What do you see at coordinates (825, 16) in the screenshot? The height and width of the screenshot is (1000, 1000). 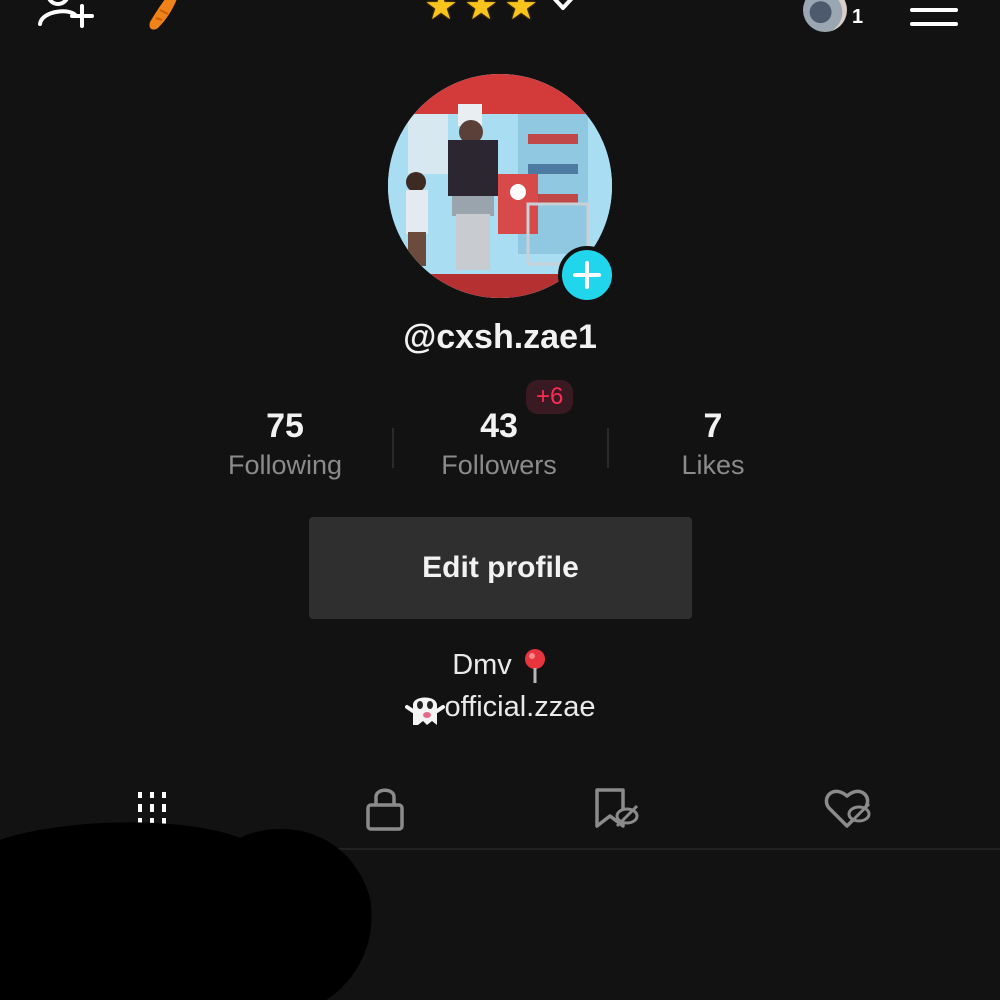 I see `account-switcher-avatar` at bounding box center [825, 16].